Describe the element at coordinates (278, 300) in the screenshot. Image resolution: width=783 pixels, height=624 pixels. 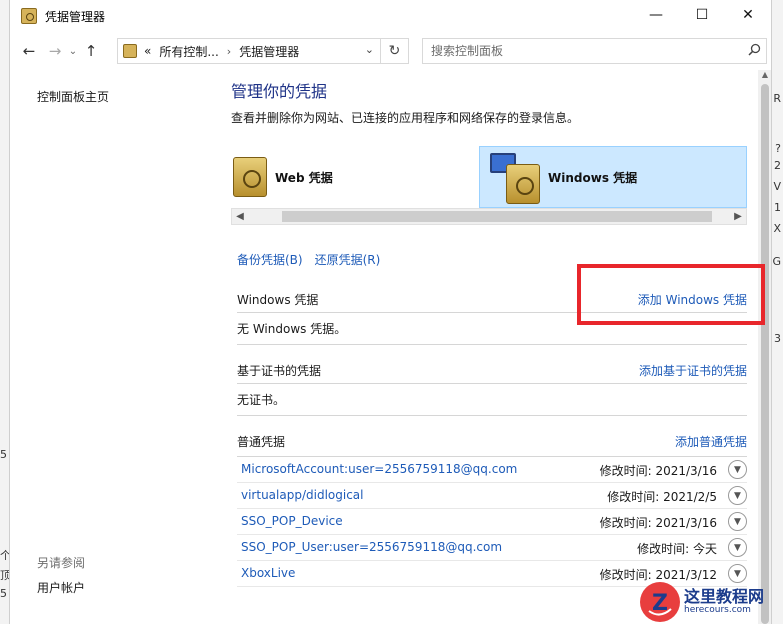
I see `section-label: Windows 凭据` at that location.